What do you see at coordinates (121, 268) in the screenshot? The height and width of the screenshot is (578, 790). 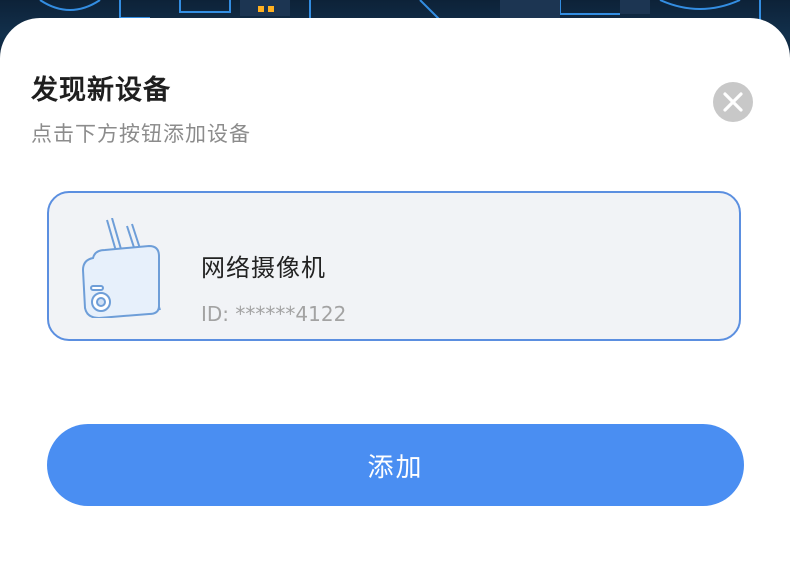 I see `security-camera-icon` at bounding box center [121, 268].